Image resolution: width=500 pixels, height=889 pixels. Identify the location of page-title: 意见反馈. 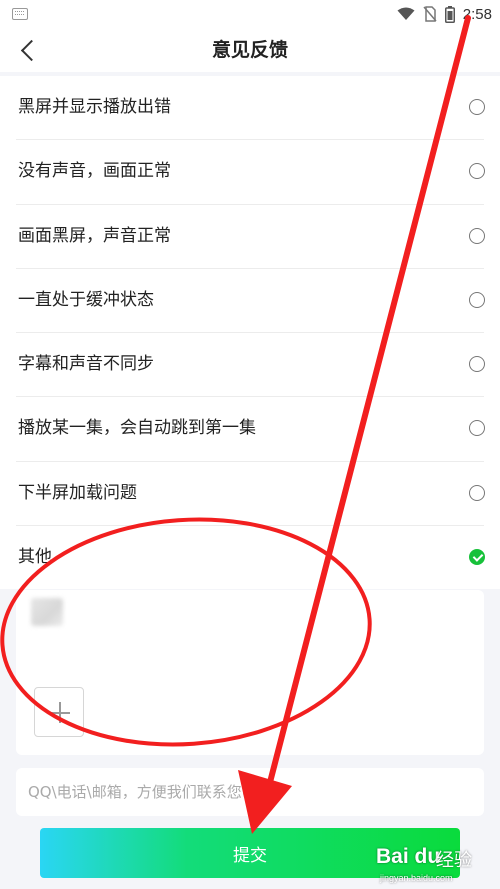
(249, 50).